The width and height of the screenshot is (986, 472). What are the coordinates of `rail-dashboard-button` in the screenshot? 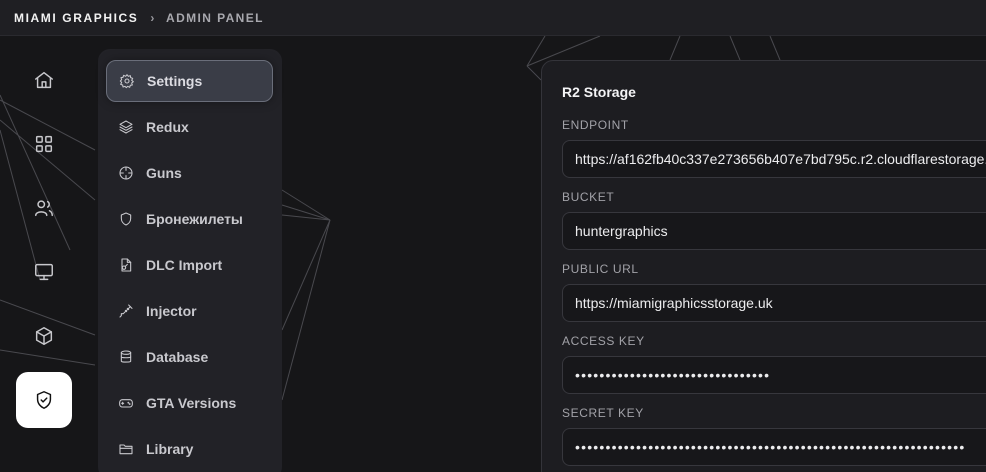 It's located at (44, 144).